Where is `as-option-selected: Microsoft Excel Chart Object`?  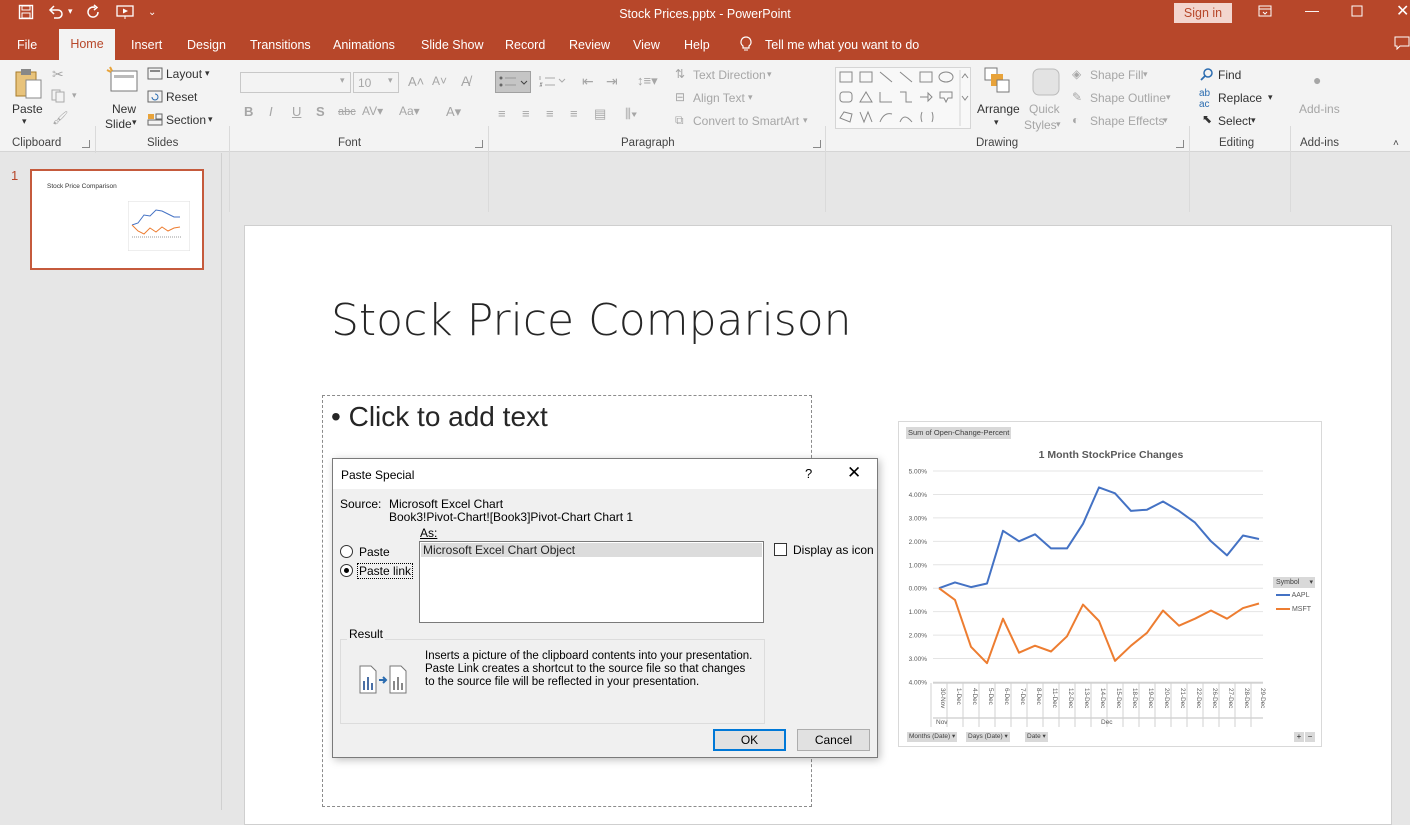 as-option-selected: Microsoft Excel Chart Object is located at coordinates (591, 550).